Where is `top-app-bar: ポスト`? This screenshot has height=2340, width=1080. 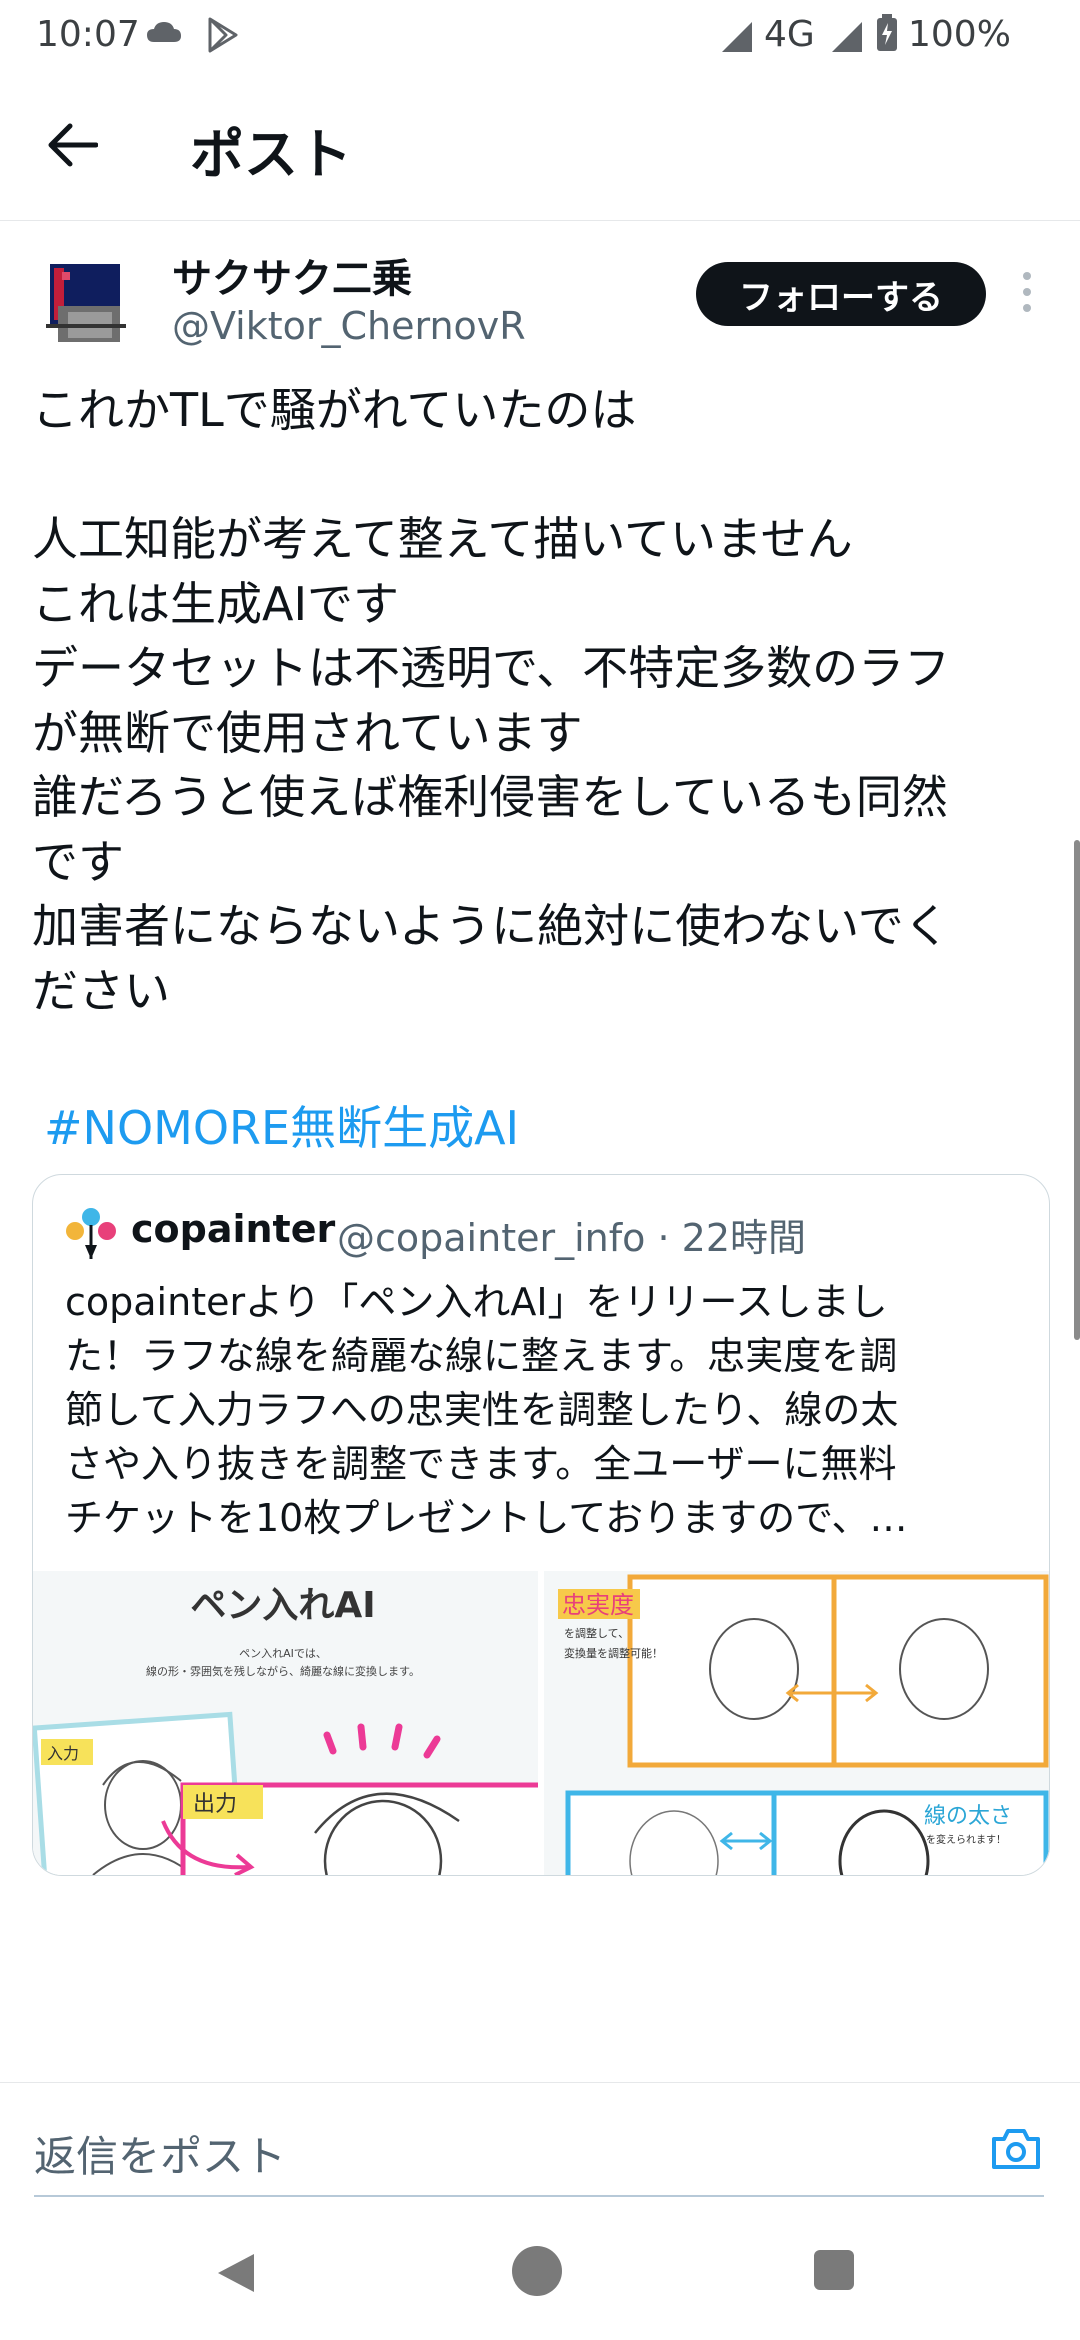 top-app-bar: ポスト is located at coordinates (540, 146).